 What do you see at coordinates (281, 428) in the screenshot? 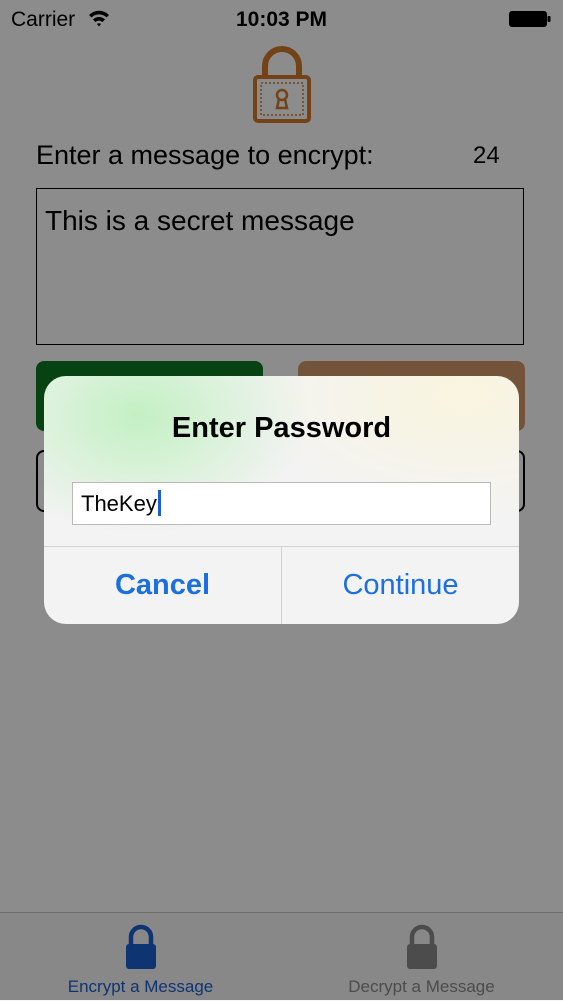
I see `alert-title: Enter Password` at bounding box center [281, 428].